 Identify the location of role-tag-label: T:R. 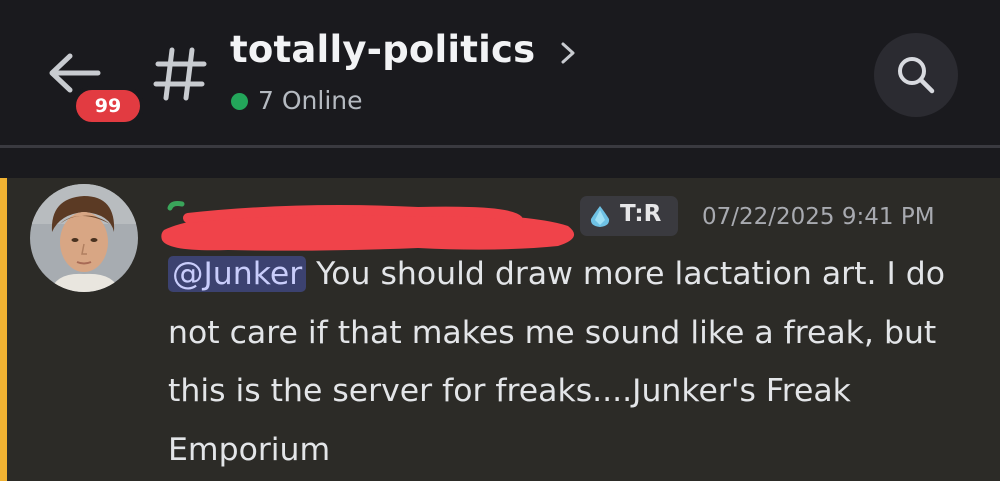
(641, 214).